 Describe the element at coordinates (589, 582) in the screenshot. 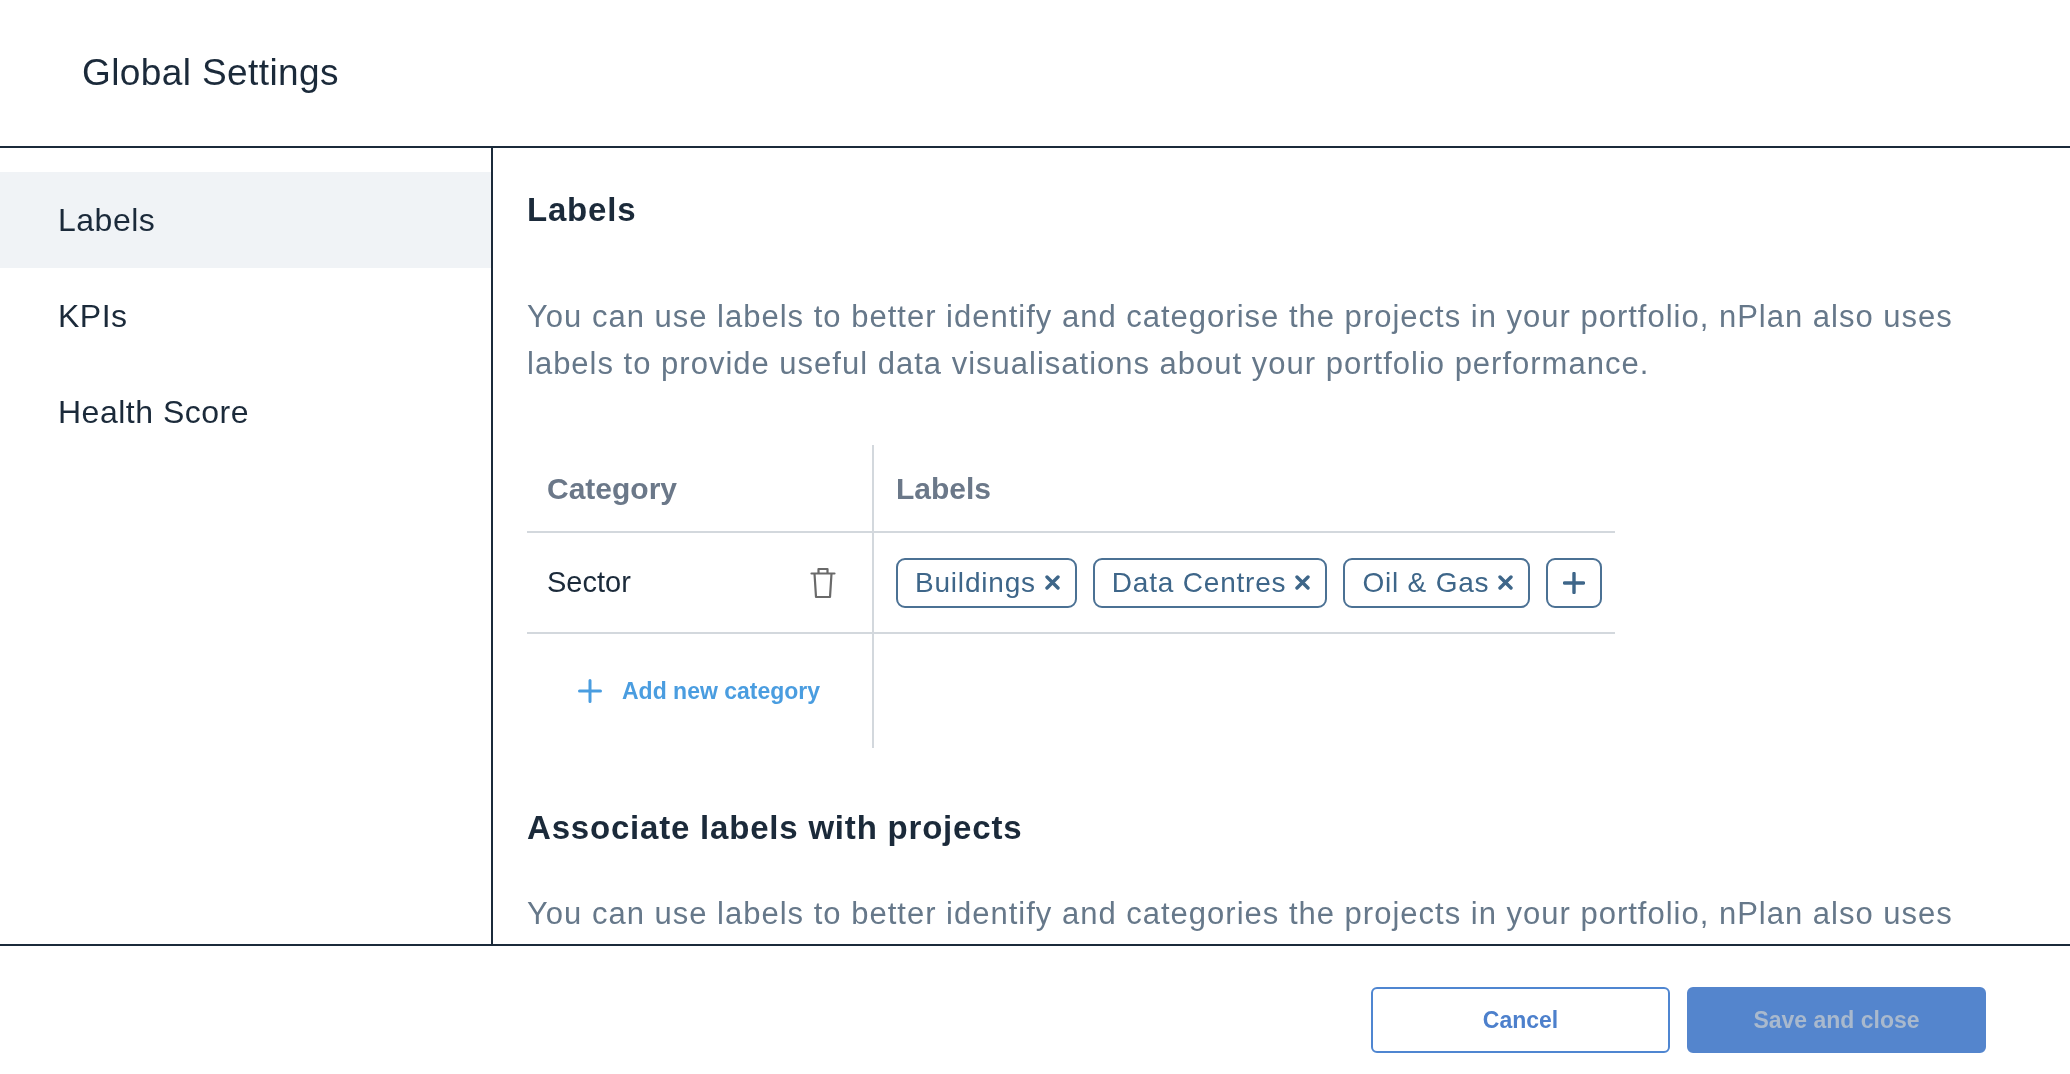

I see `category-name: Sector` at that location.